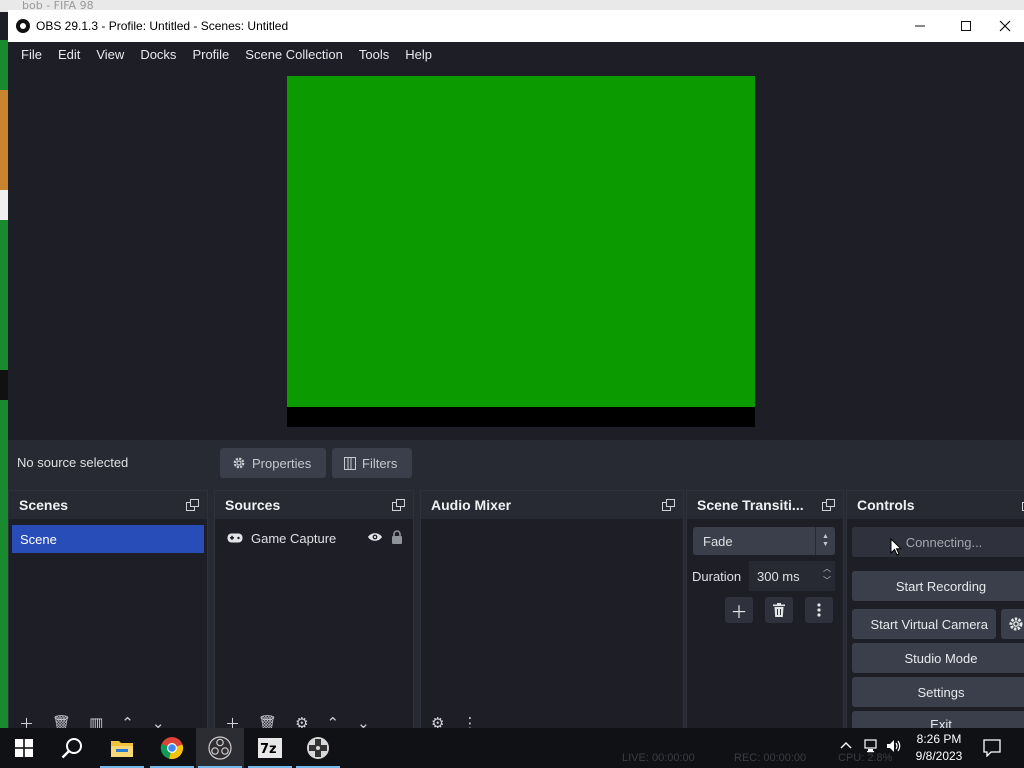  Describe the element at coordinates (770, 758) in the screenshot. I see `rec-status-text: REC: 00:00:00` at that location.